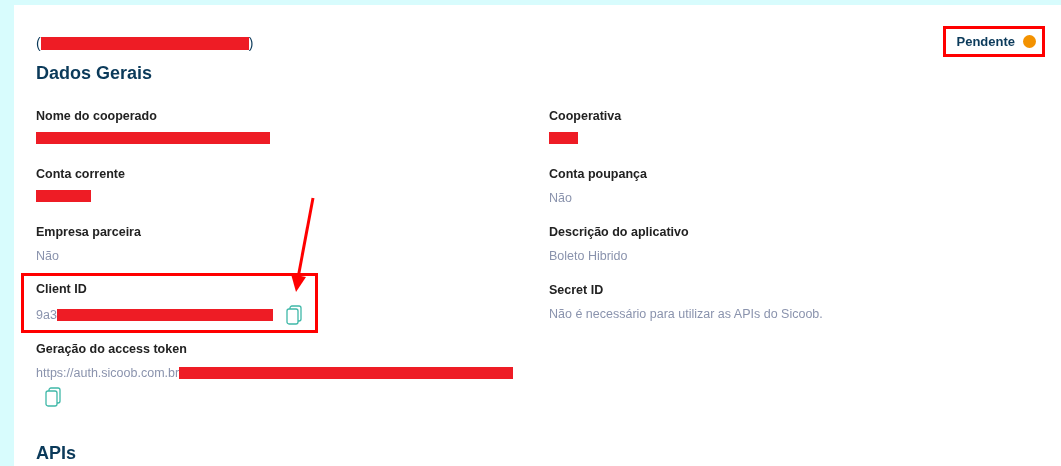 The height and width of the screenshot is (466, 1061). I want to click on field-label: Cooperativa, so click(585, 116).